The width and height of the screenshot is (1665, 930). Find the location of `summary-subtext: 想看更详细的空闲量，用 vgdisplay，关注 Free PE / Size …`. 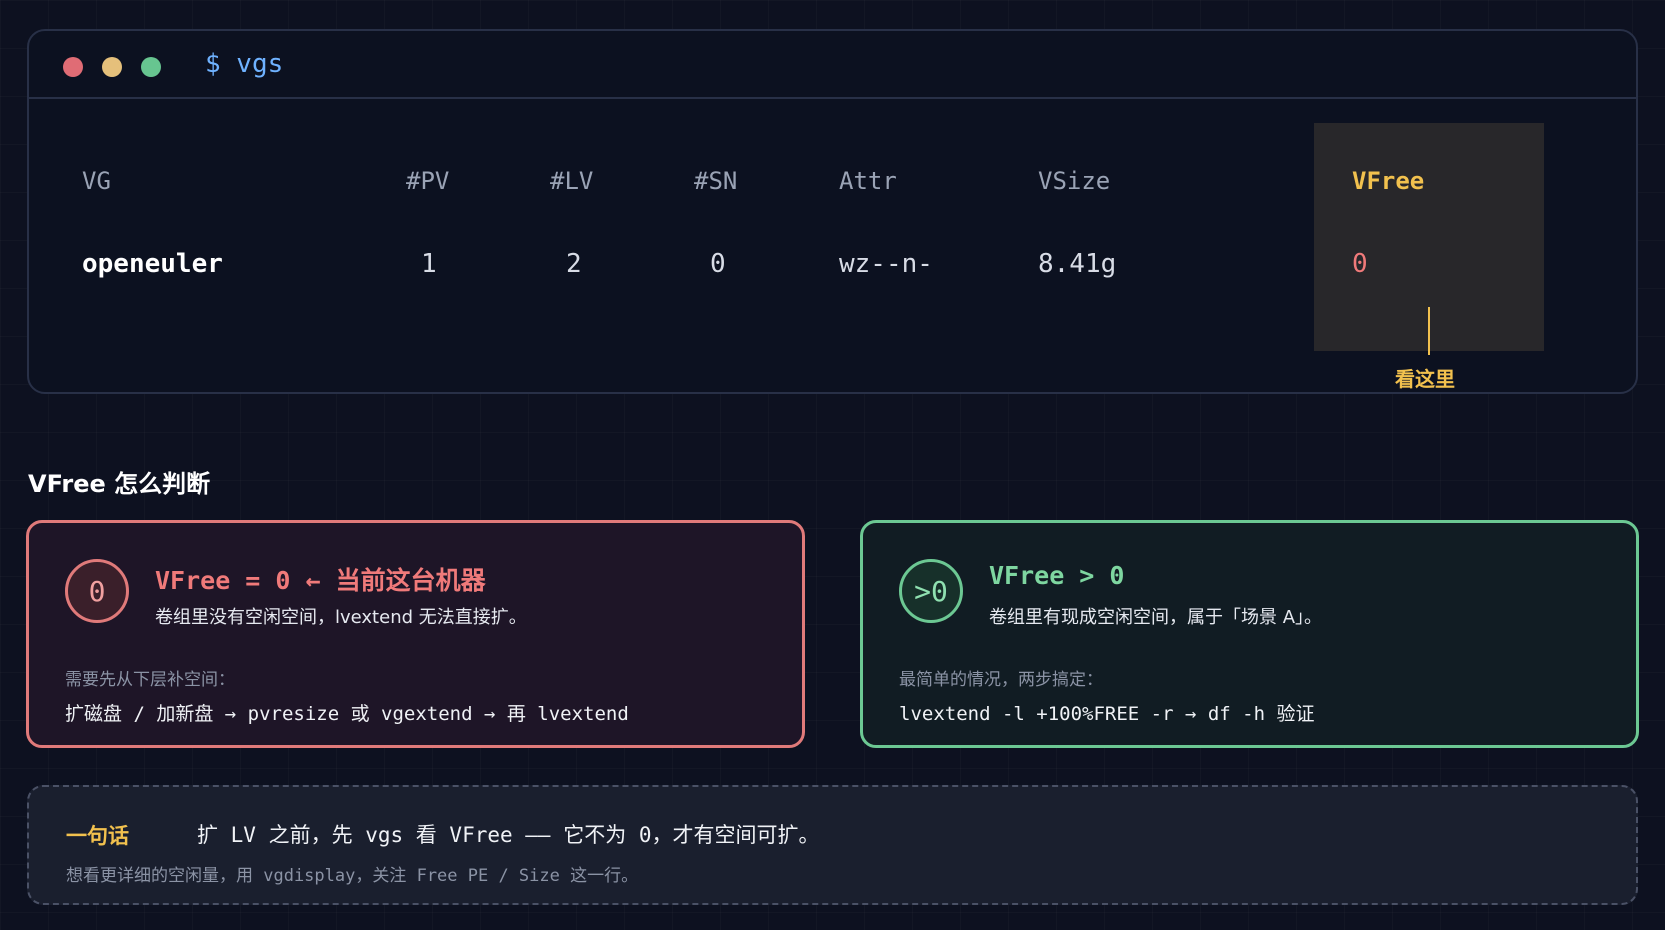

summary-subtext: 想看更详细的空闲量，用 vgdisplay，关注 Free PE / Size … is located at coordinates (352, 876).